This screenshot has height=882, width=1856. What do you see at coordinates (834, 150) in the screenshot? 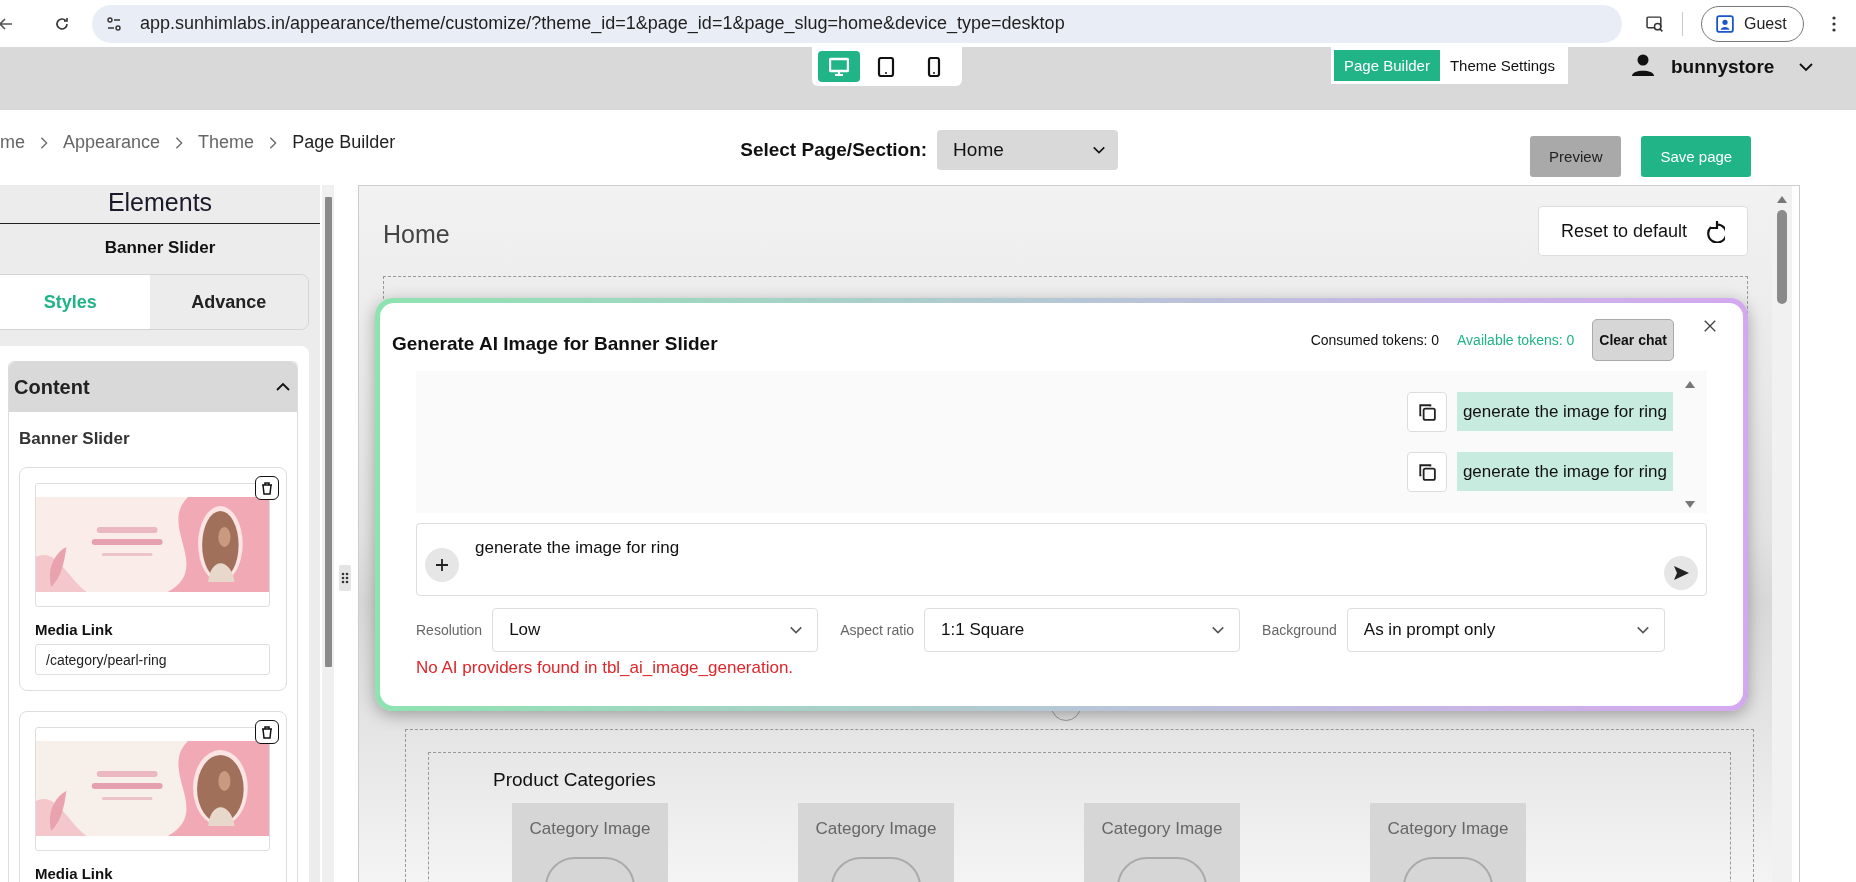
I see `field-label: Select Page/Section:` at bounding box center [834, 150].